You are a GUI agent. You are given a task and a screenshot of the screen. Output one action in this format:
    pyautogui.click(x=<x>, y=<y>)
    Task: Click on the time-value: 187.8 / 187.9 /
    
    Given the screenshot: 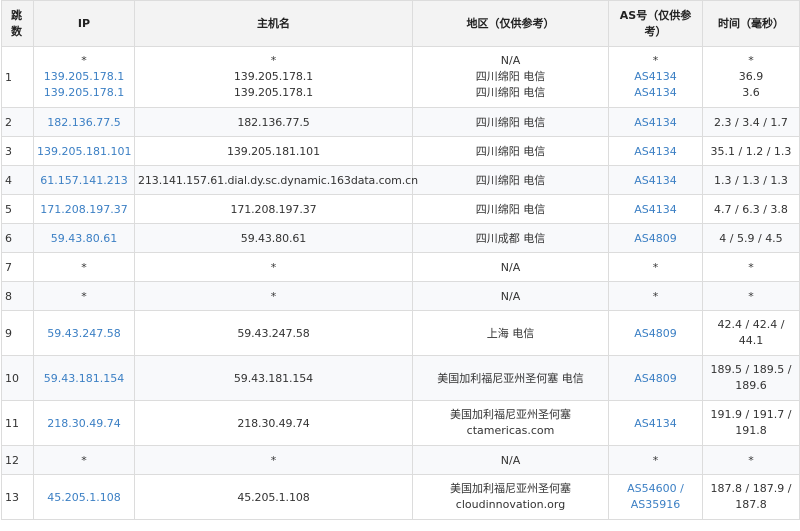 What is the action you would take?
    pyautogui.click(x=751, y=488)
    